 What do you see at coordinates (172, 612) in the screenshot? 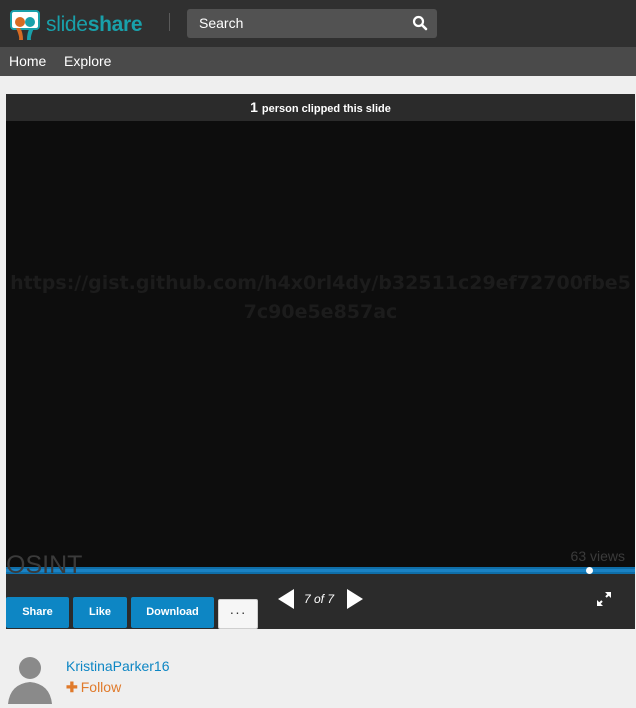
I see `download-button: Download` at bounding box center [172, 612].